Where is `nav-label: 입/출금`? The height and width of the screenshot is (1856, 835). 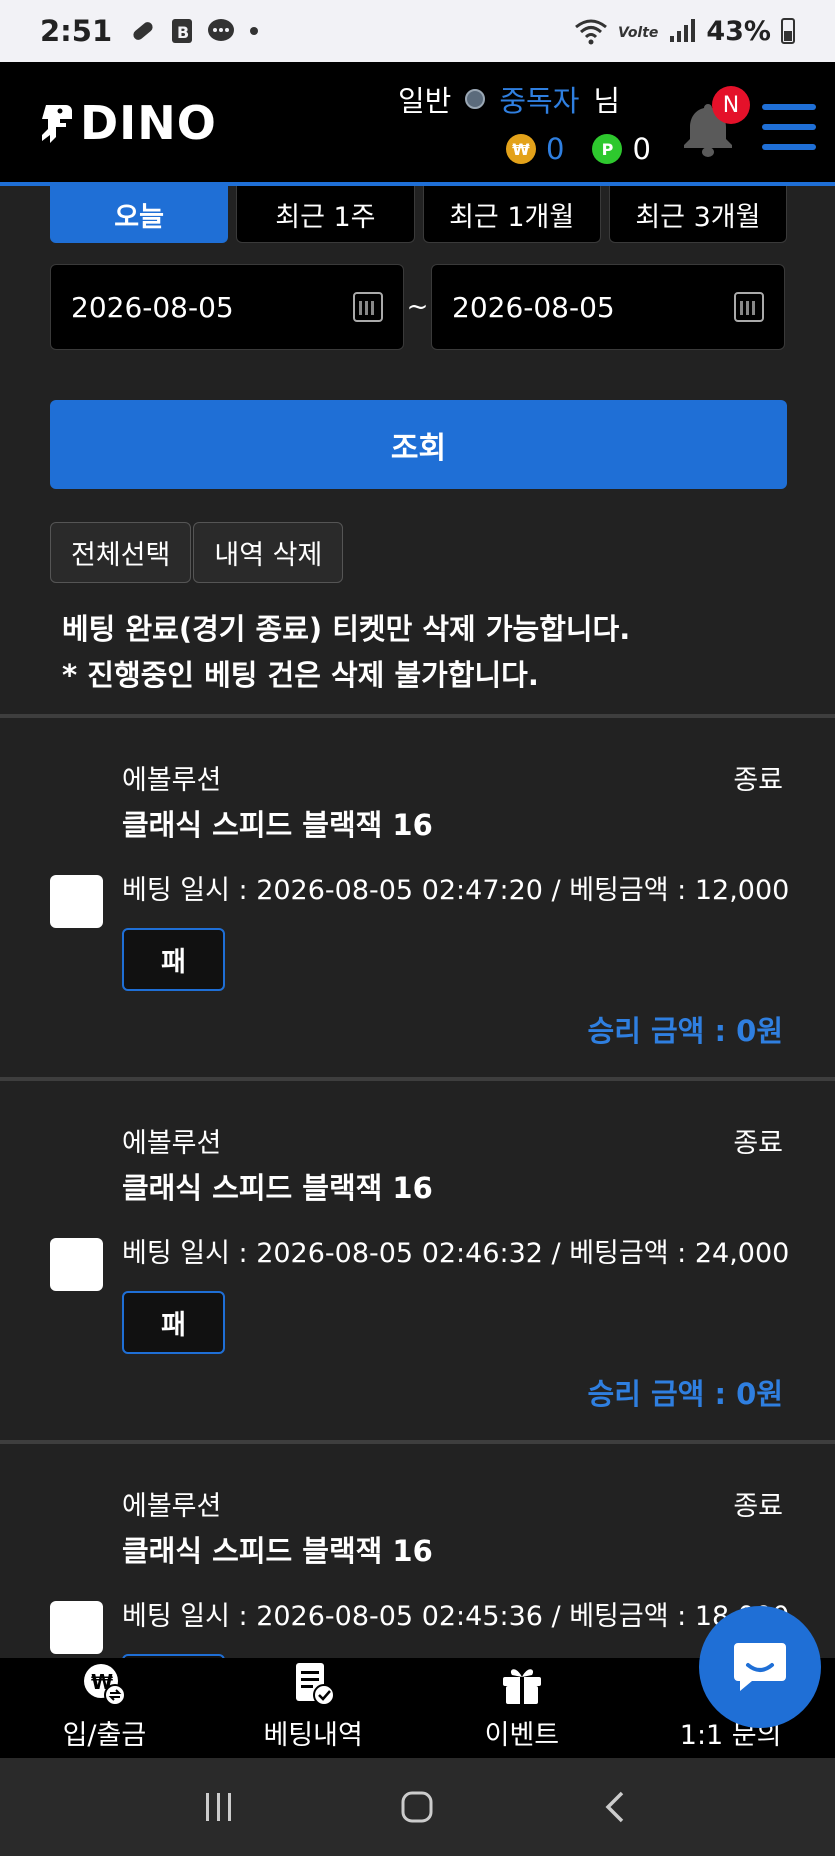
nav-label: 입/출금 is located at coordinates (104, 1735).